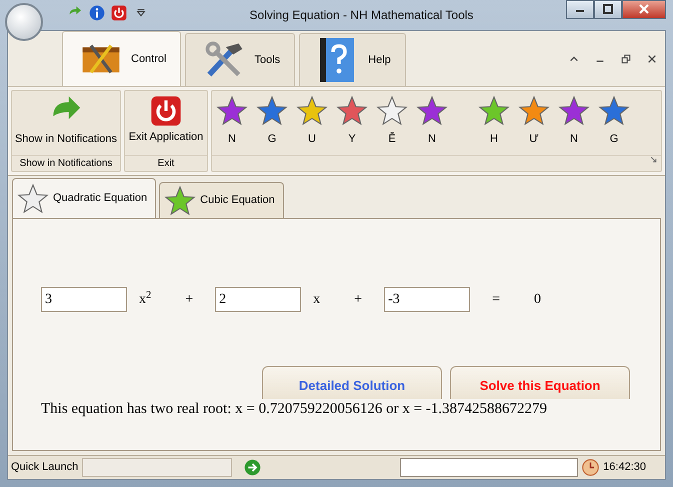  What do you see at coordinates (352, 139) in the screenshot?
I see `star-label: Y` at bounding box center [352, 139].